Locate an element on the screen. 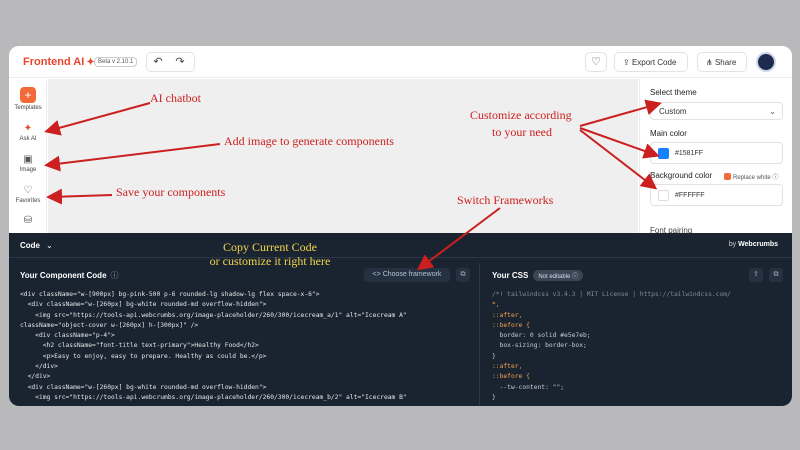  favorite-button: ♡ is located at coordinates (596, 62).